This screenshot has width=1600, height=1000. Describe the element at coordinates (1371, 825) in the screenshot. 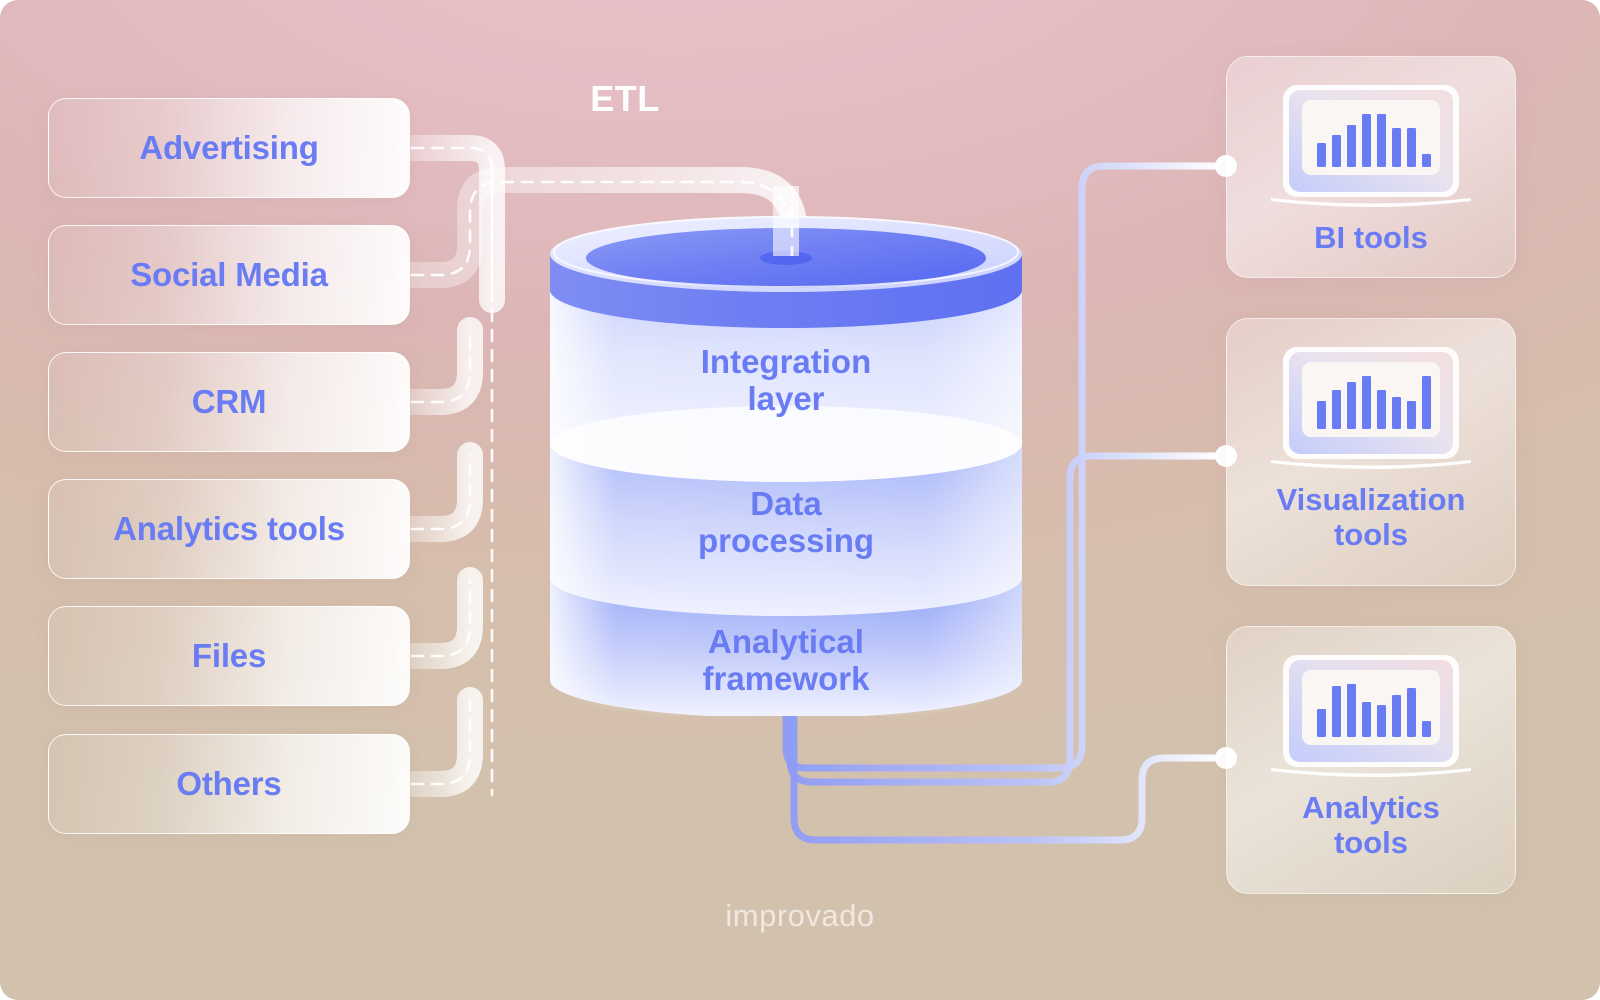

I see `destination-label: Analytics tools` at that location.